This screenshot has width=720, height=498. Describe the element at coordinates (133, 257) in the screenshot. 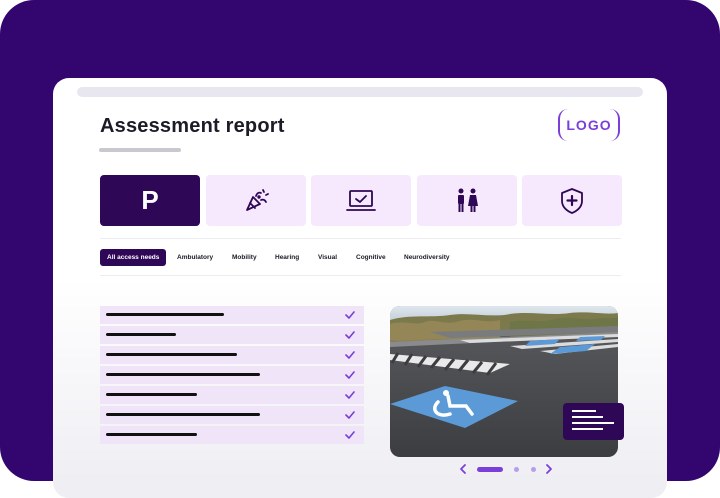

I see `filter-all-access-needs: All access needs` at that location.